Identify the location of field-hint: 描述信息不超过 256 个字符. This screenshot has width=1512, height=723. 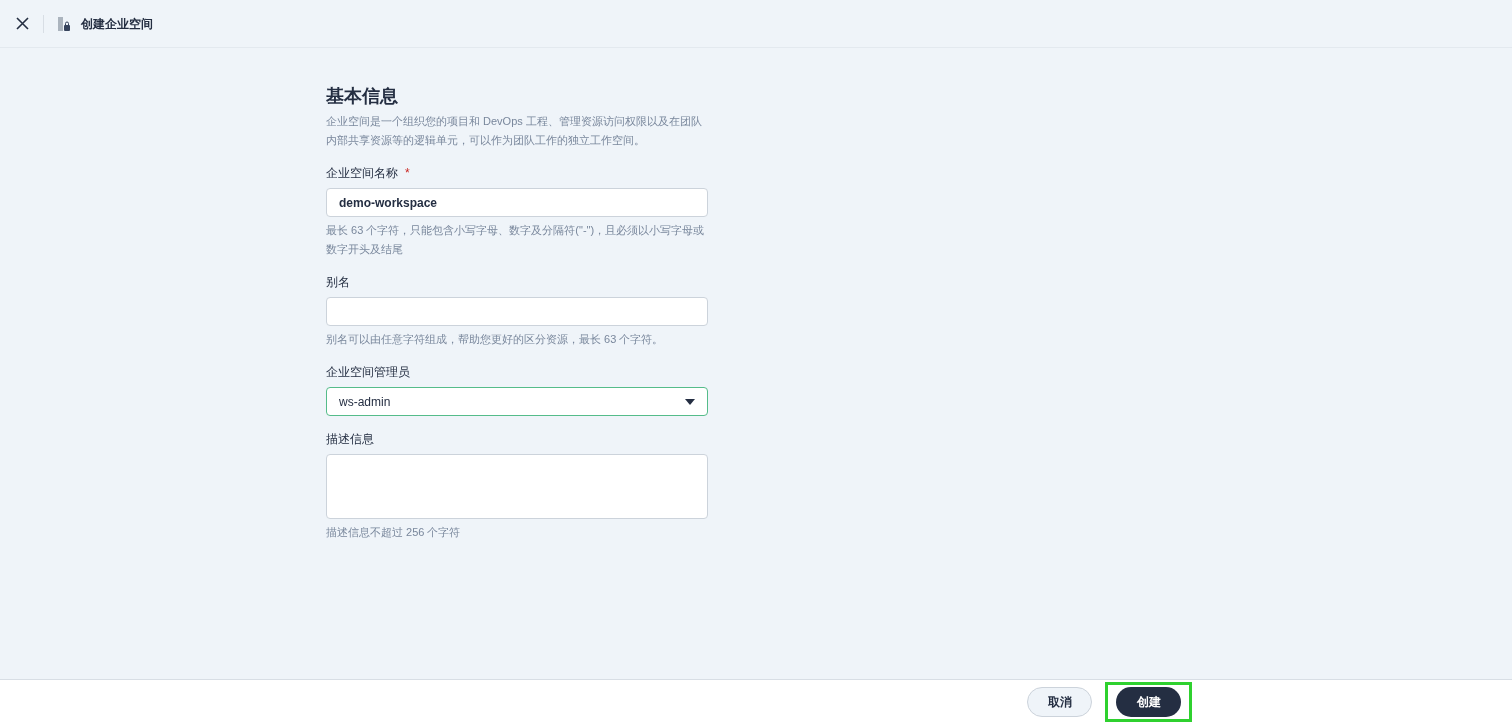
(394, 532).